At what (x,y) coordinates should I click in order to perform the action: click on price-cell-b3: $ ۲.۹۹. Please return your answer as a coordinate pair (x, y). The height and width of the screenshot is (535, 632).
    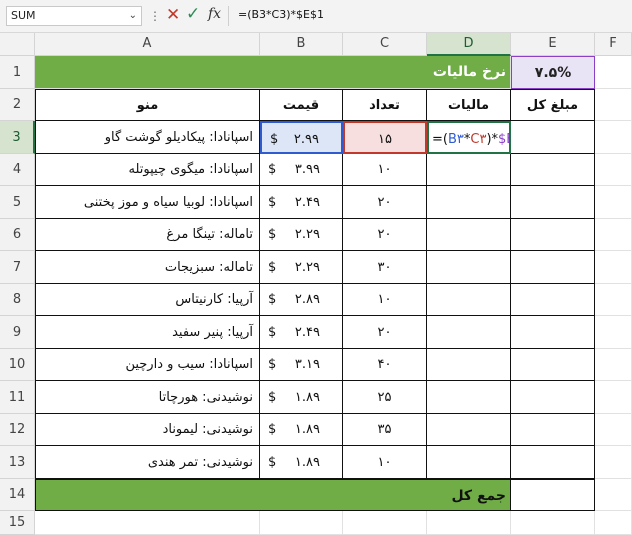
    Looking at the image, I should click on (301, 137).